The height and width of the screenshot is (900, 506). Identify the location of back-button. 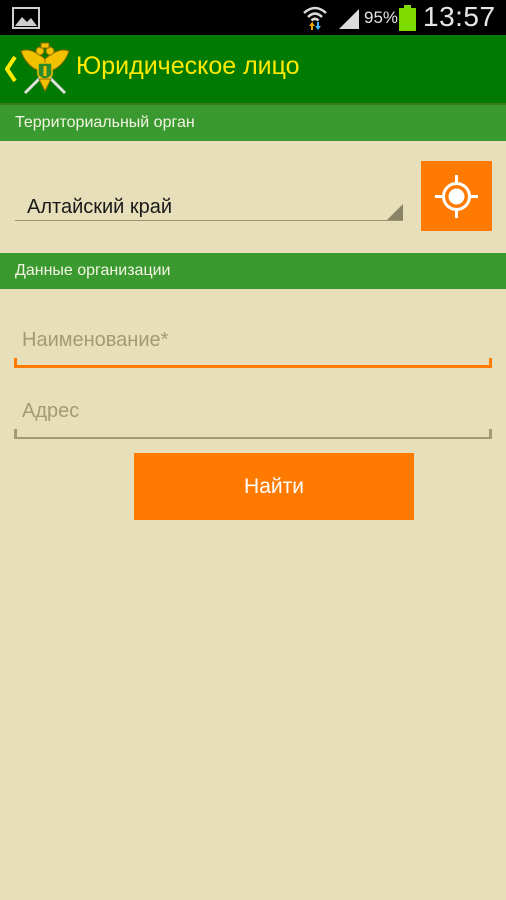
(36, 69).